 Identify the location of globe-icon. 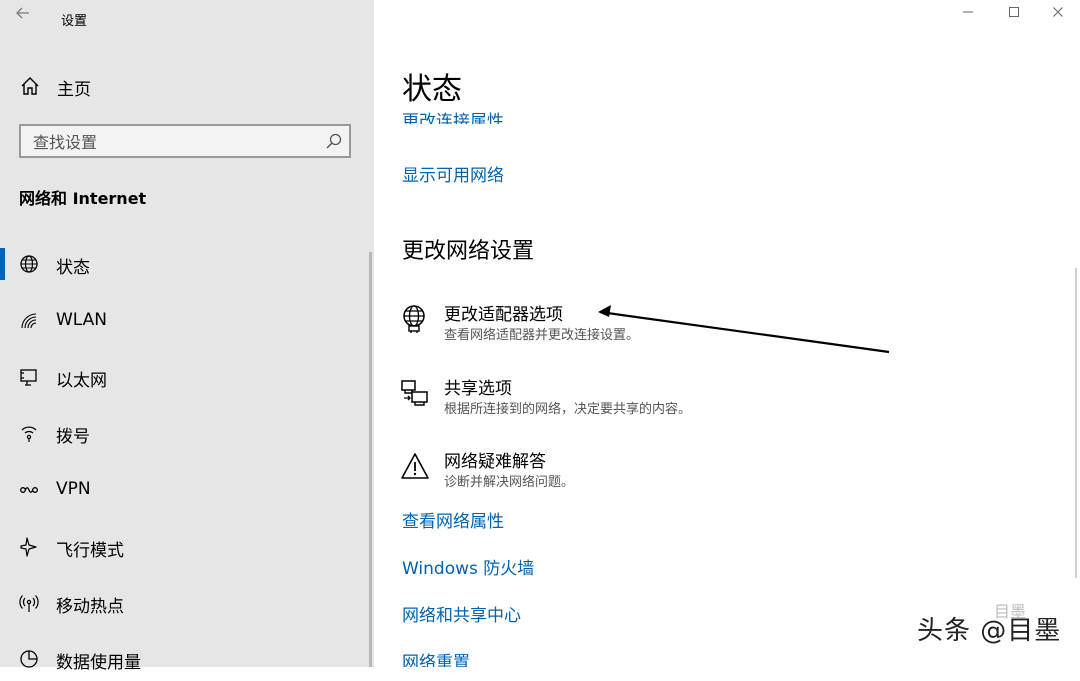
(29, 264).